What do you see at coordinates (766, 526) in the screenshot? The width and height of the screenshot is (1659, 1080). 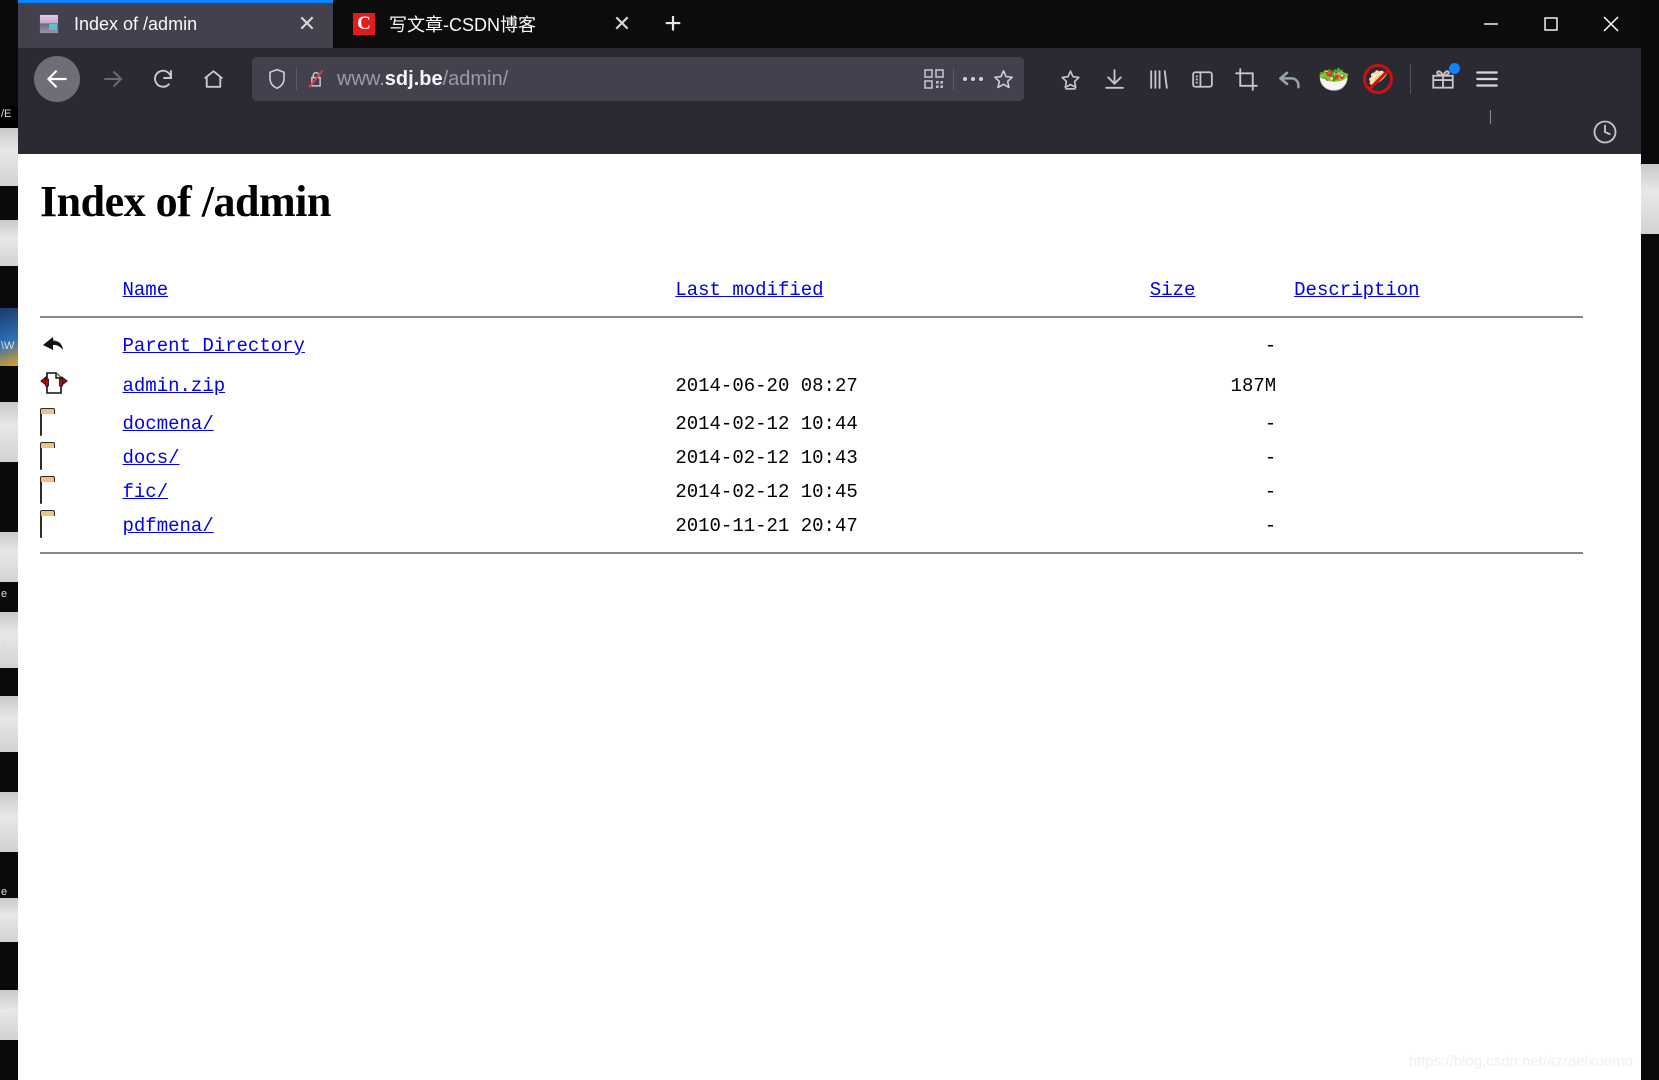 I see `row-modified-cell: 2010-11-21 20:47` at bounding box center [766, 526].